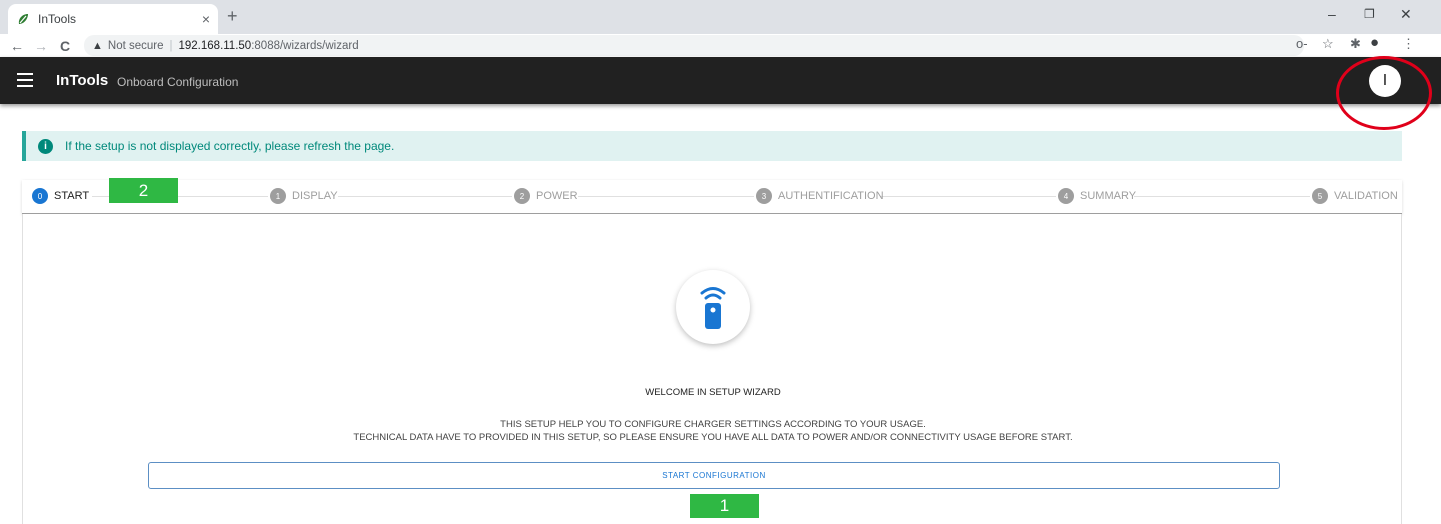 The height and width of the screenshot is (524, 1441). I want to click on app-header: InTools Onboard Configuration I, so click(720, 80).